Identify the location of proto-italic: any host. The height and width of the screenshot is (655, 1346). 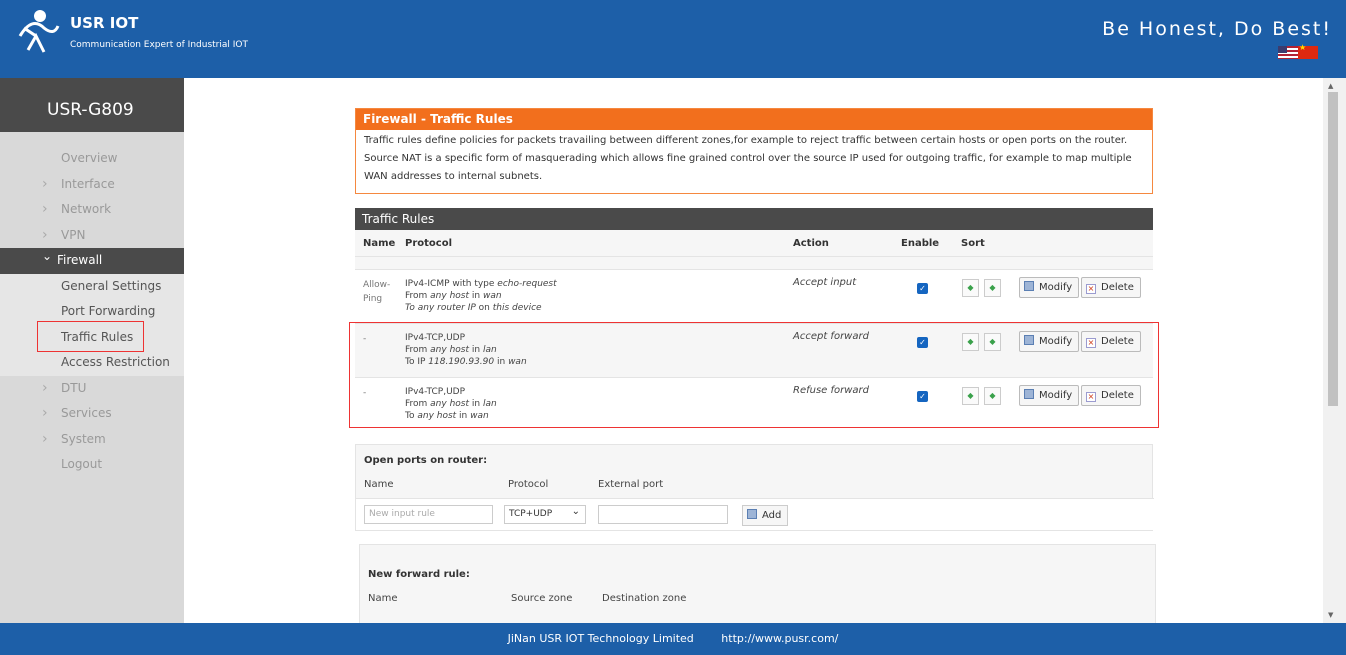
(450, 296).